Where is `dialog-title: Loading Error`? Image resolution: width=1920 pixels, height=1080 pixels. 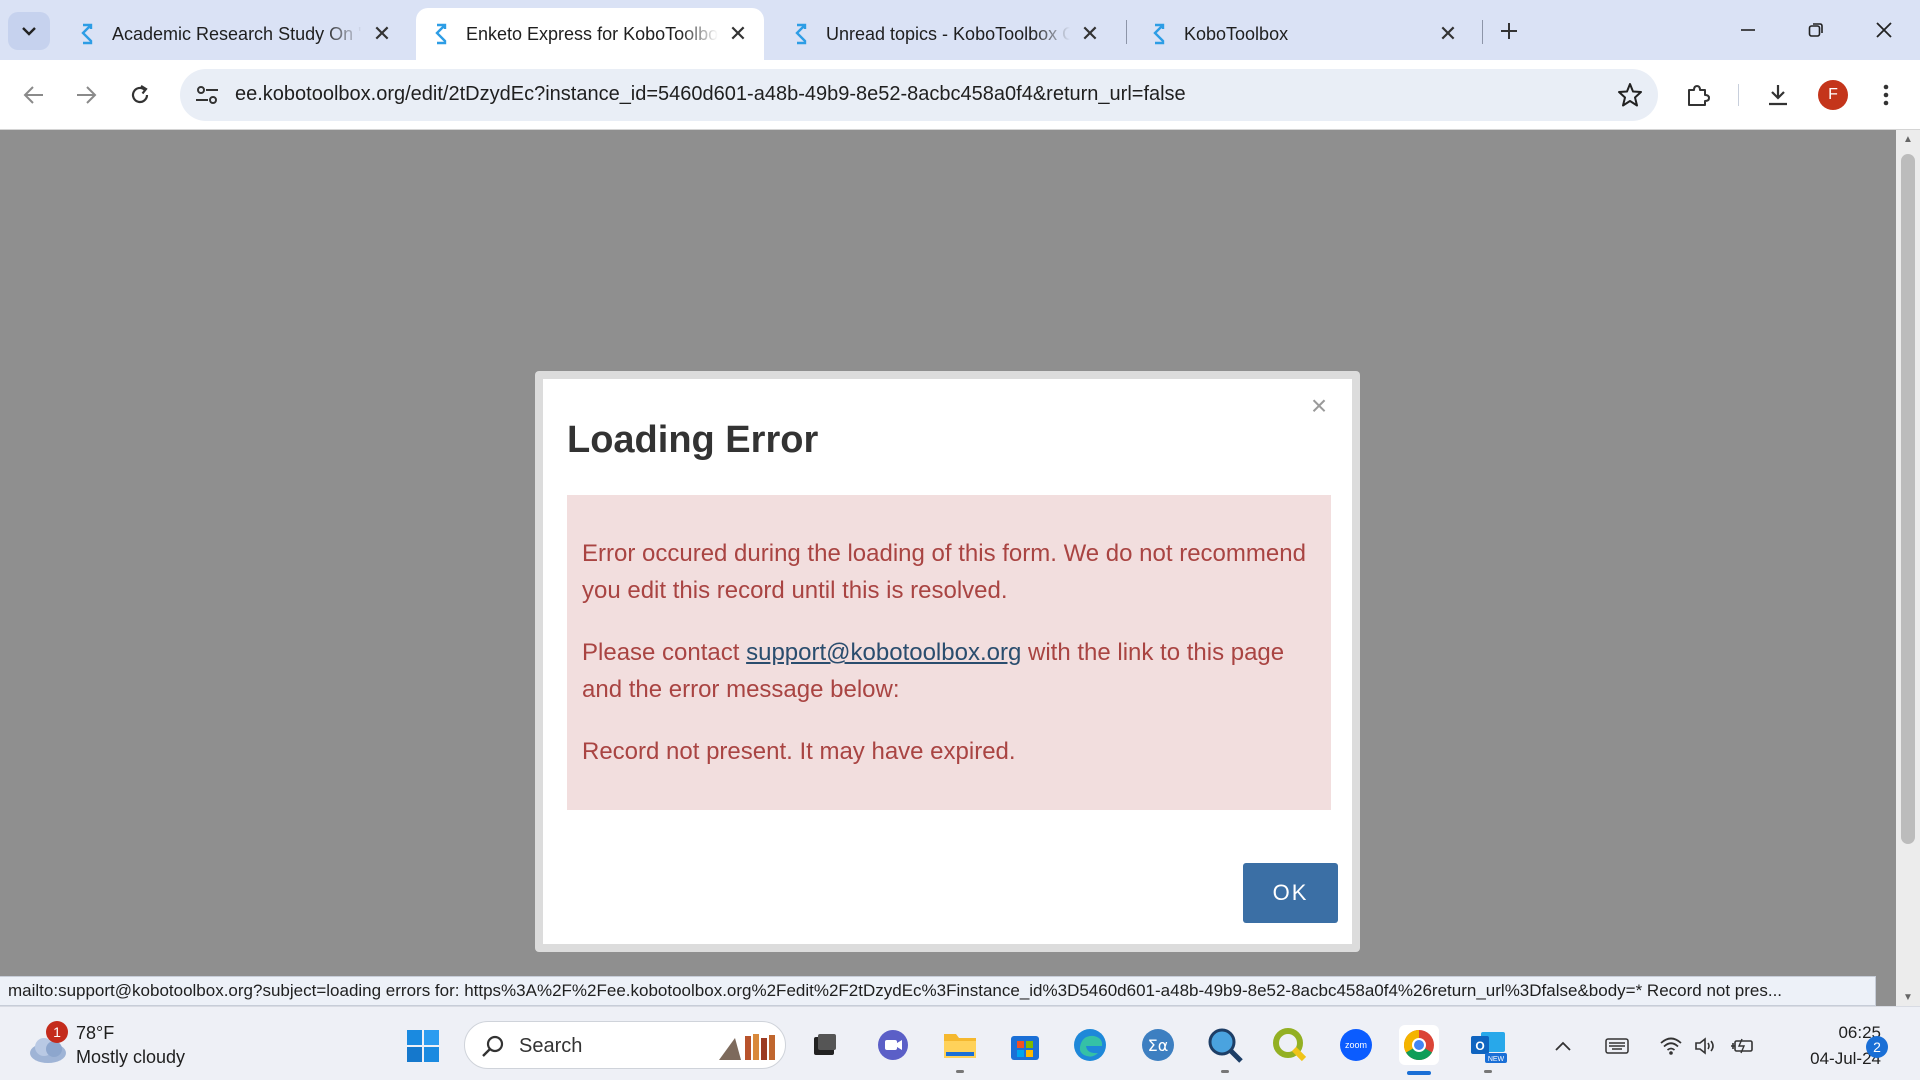
dialog-title: Loading Error is located at coordinates (693, 440).